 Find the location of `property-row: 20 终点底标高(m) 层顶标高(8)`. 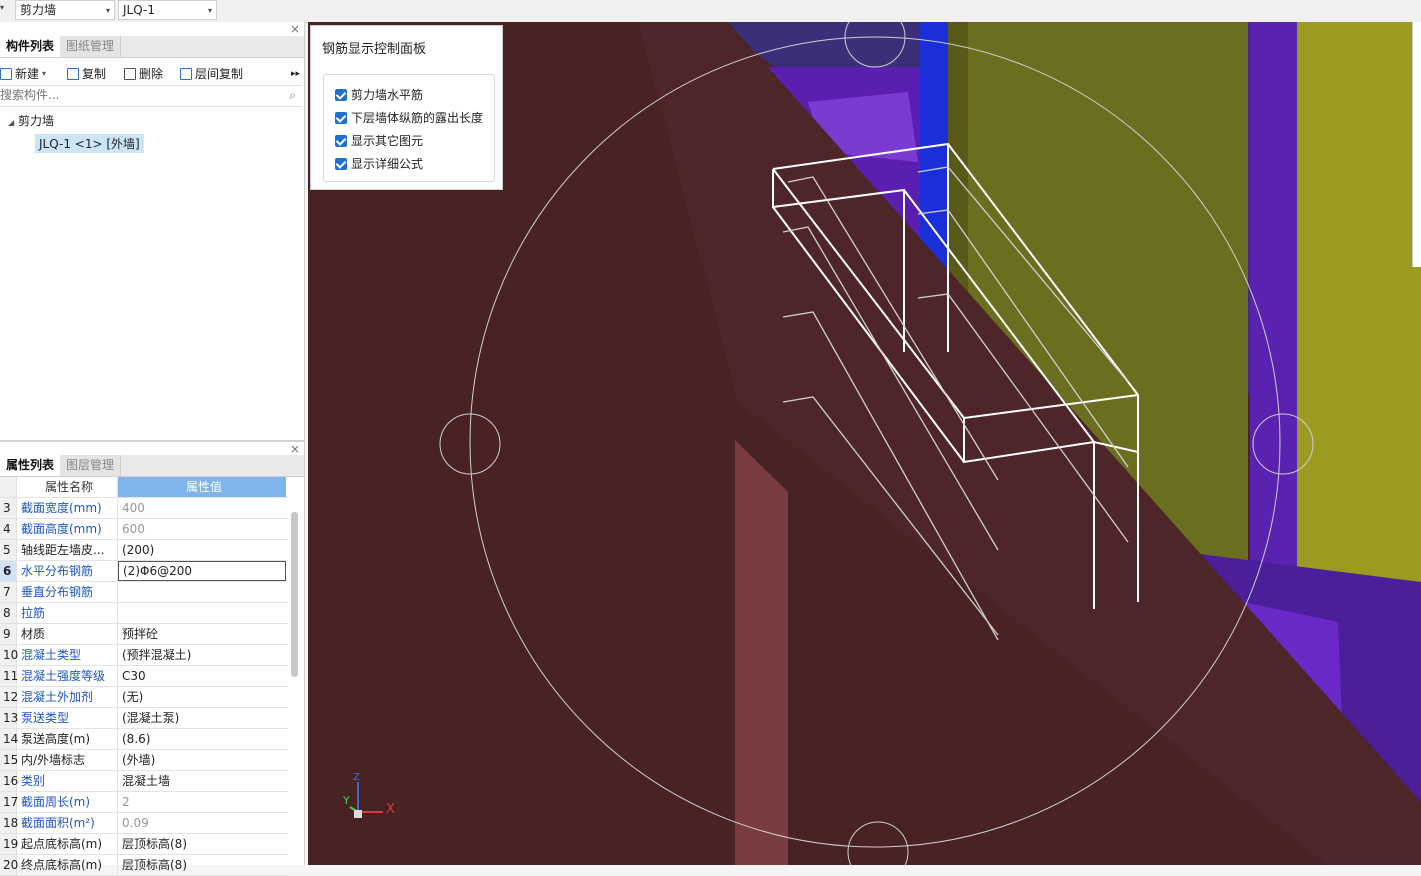

property-row: 20 终点底标高(m) 层顶标高(8) is located at coordinates (144, 865).